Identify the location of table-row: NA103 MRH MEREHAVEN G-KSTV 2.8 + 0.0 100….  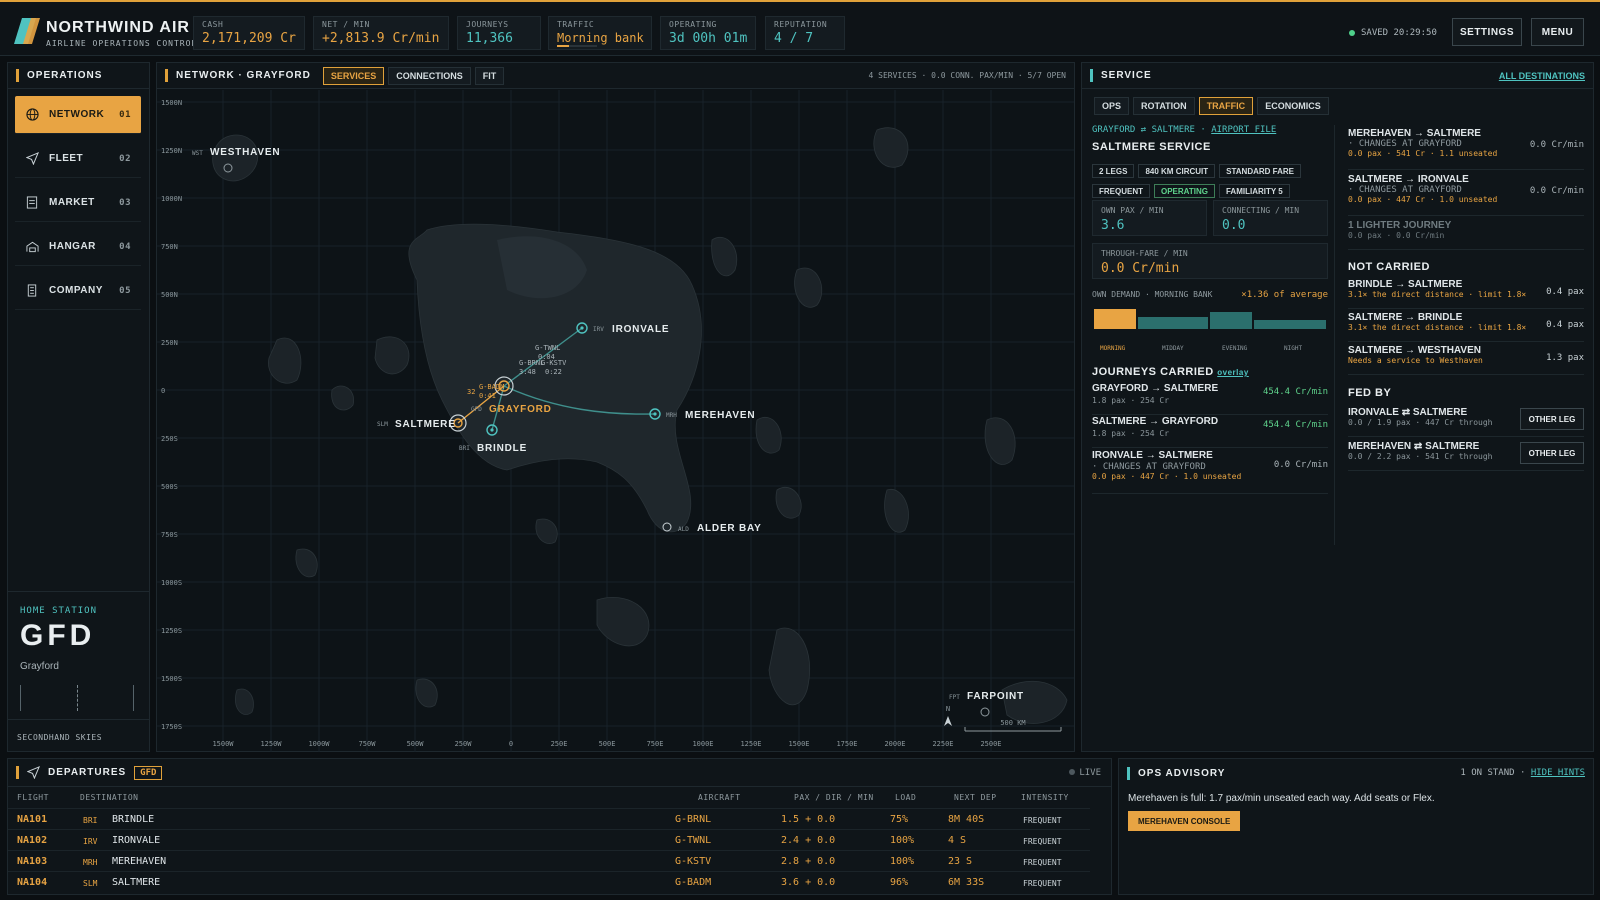
(549, 860).